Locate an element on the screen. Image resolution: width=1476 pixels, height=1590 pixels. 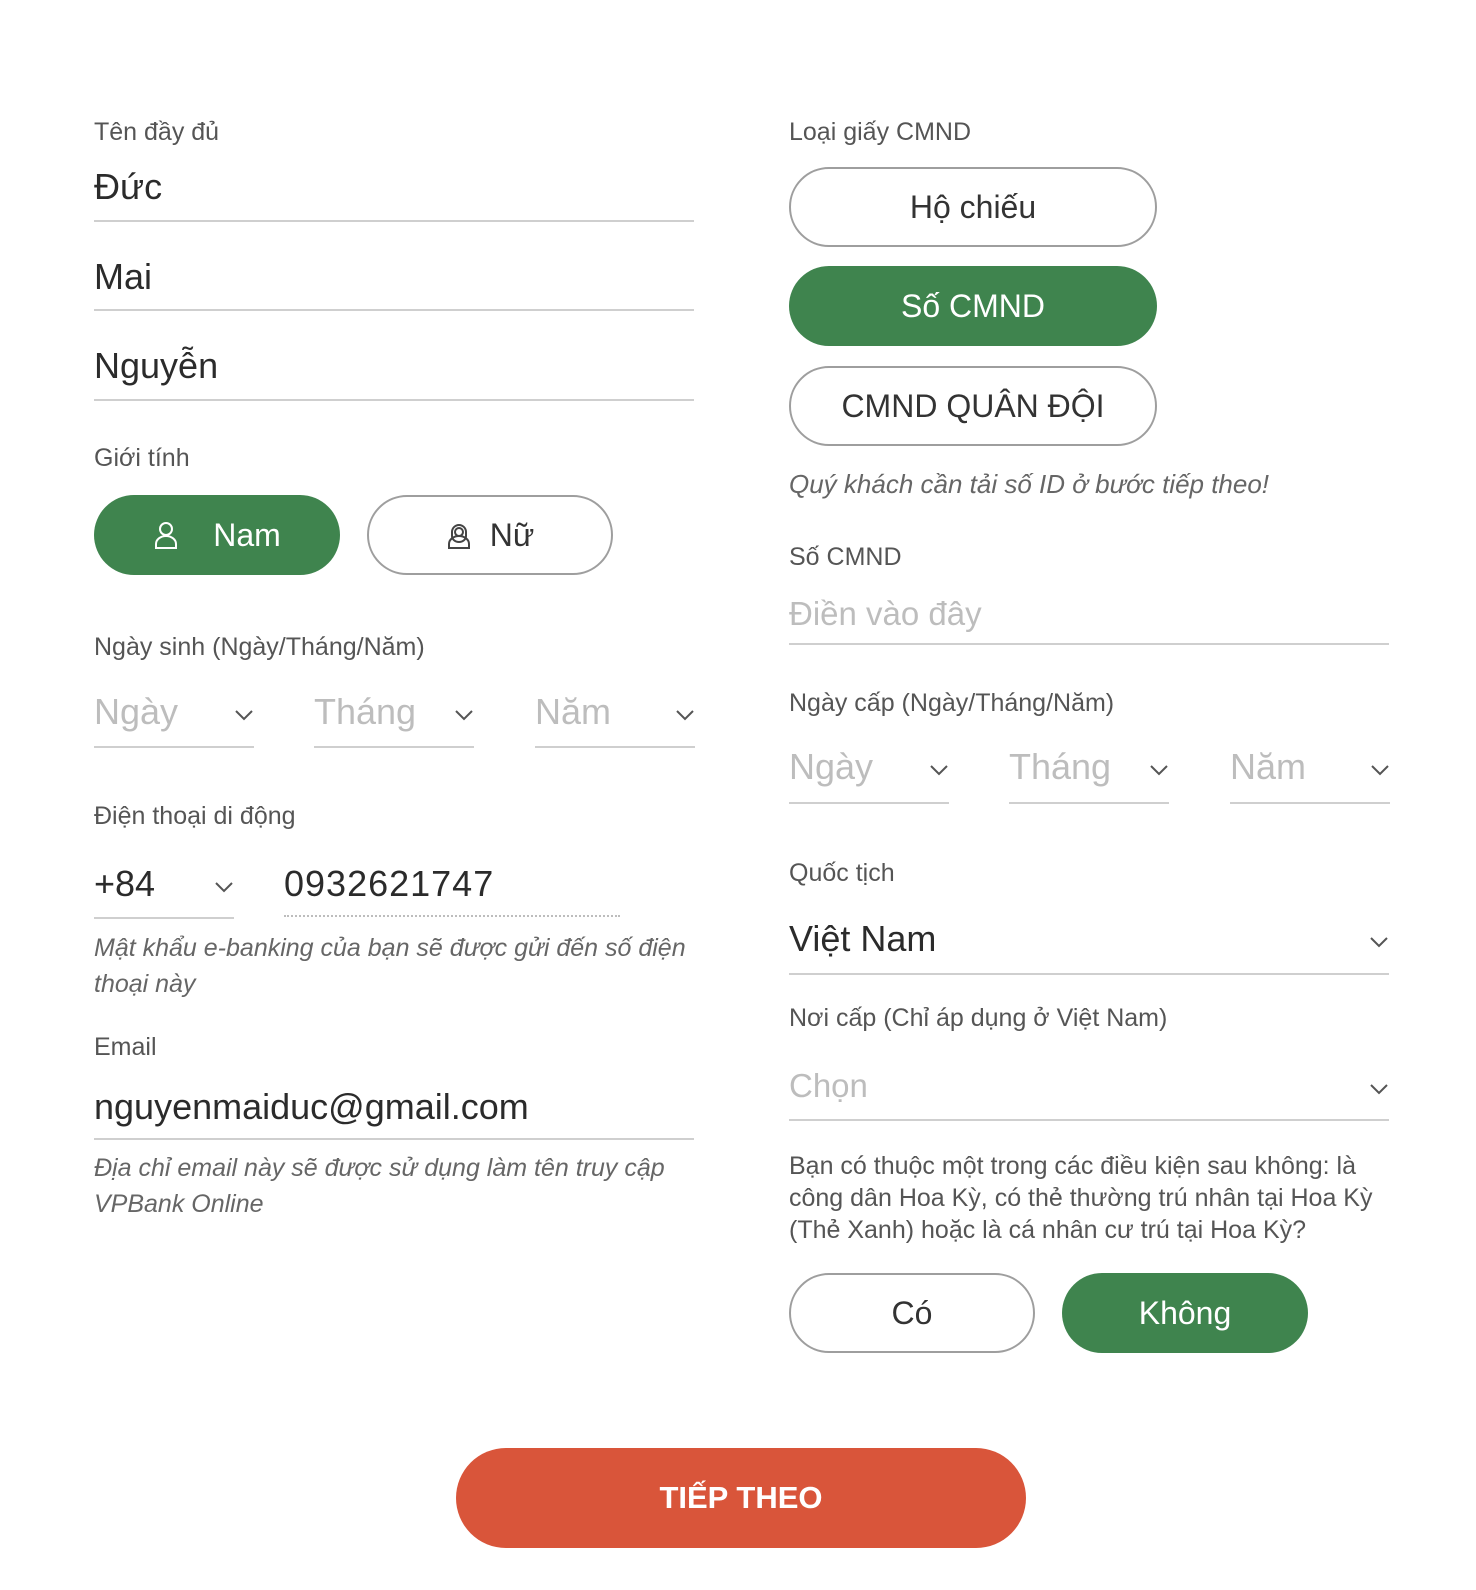
phone-code-underline is located at coordinates (164, 918).